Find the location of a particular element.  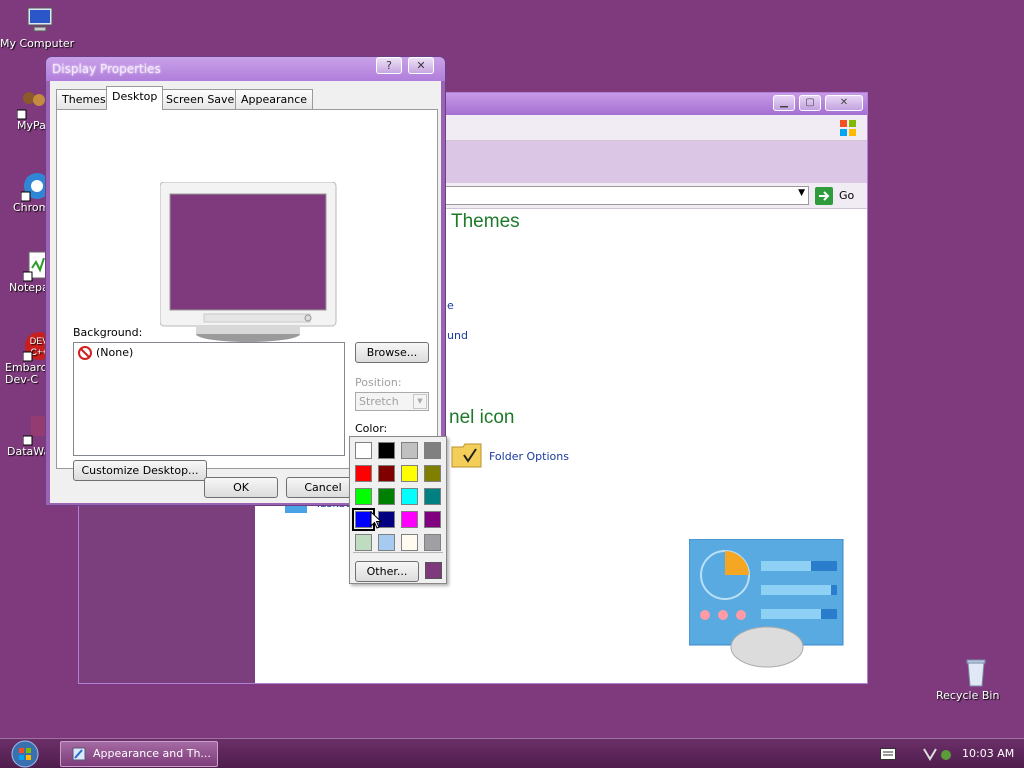

background-list: (None) is located at coordinates (209, 399).